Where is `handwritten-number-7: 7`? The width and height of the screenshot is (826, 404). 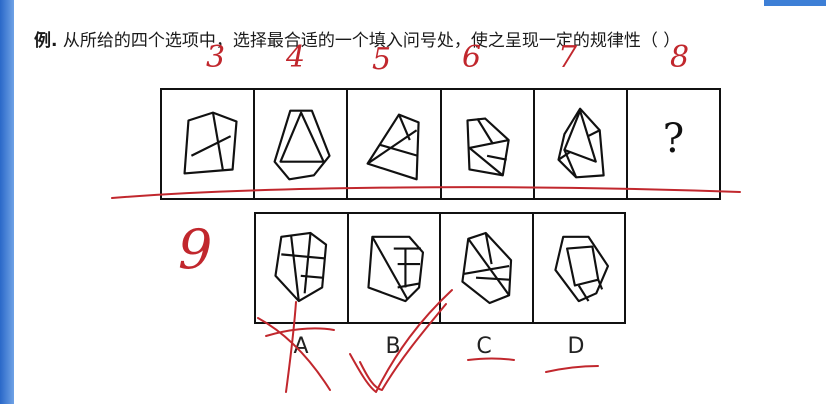 handwritten-number-7: 7 is located at coordinates (568, 57).